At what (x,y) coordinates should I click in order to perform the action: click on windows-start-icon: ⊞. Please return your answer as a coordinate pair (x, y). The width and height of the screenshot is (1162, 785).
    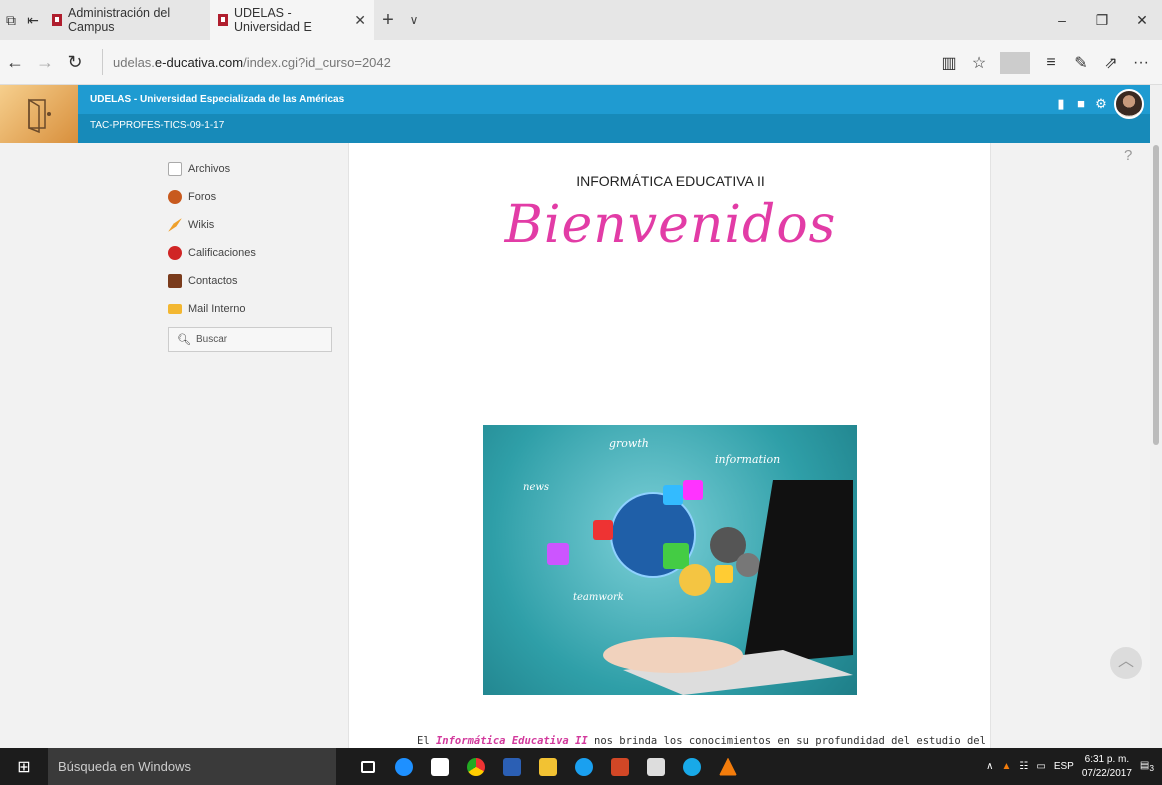
    Looking at the image, I should click on (24, 766).